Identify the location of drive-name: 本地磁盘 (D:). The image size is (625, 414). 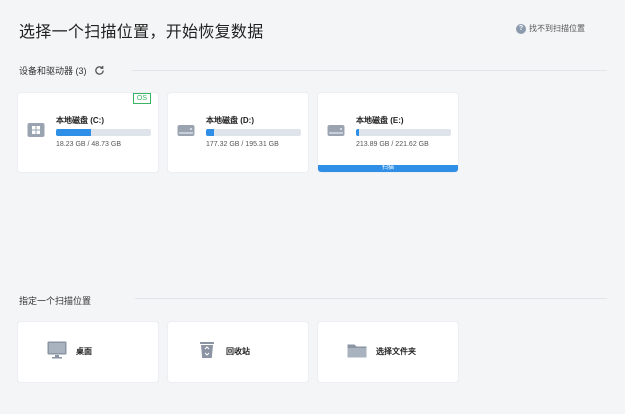
(230, 120).